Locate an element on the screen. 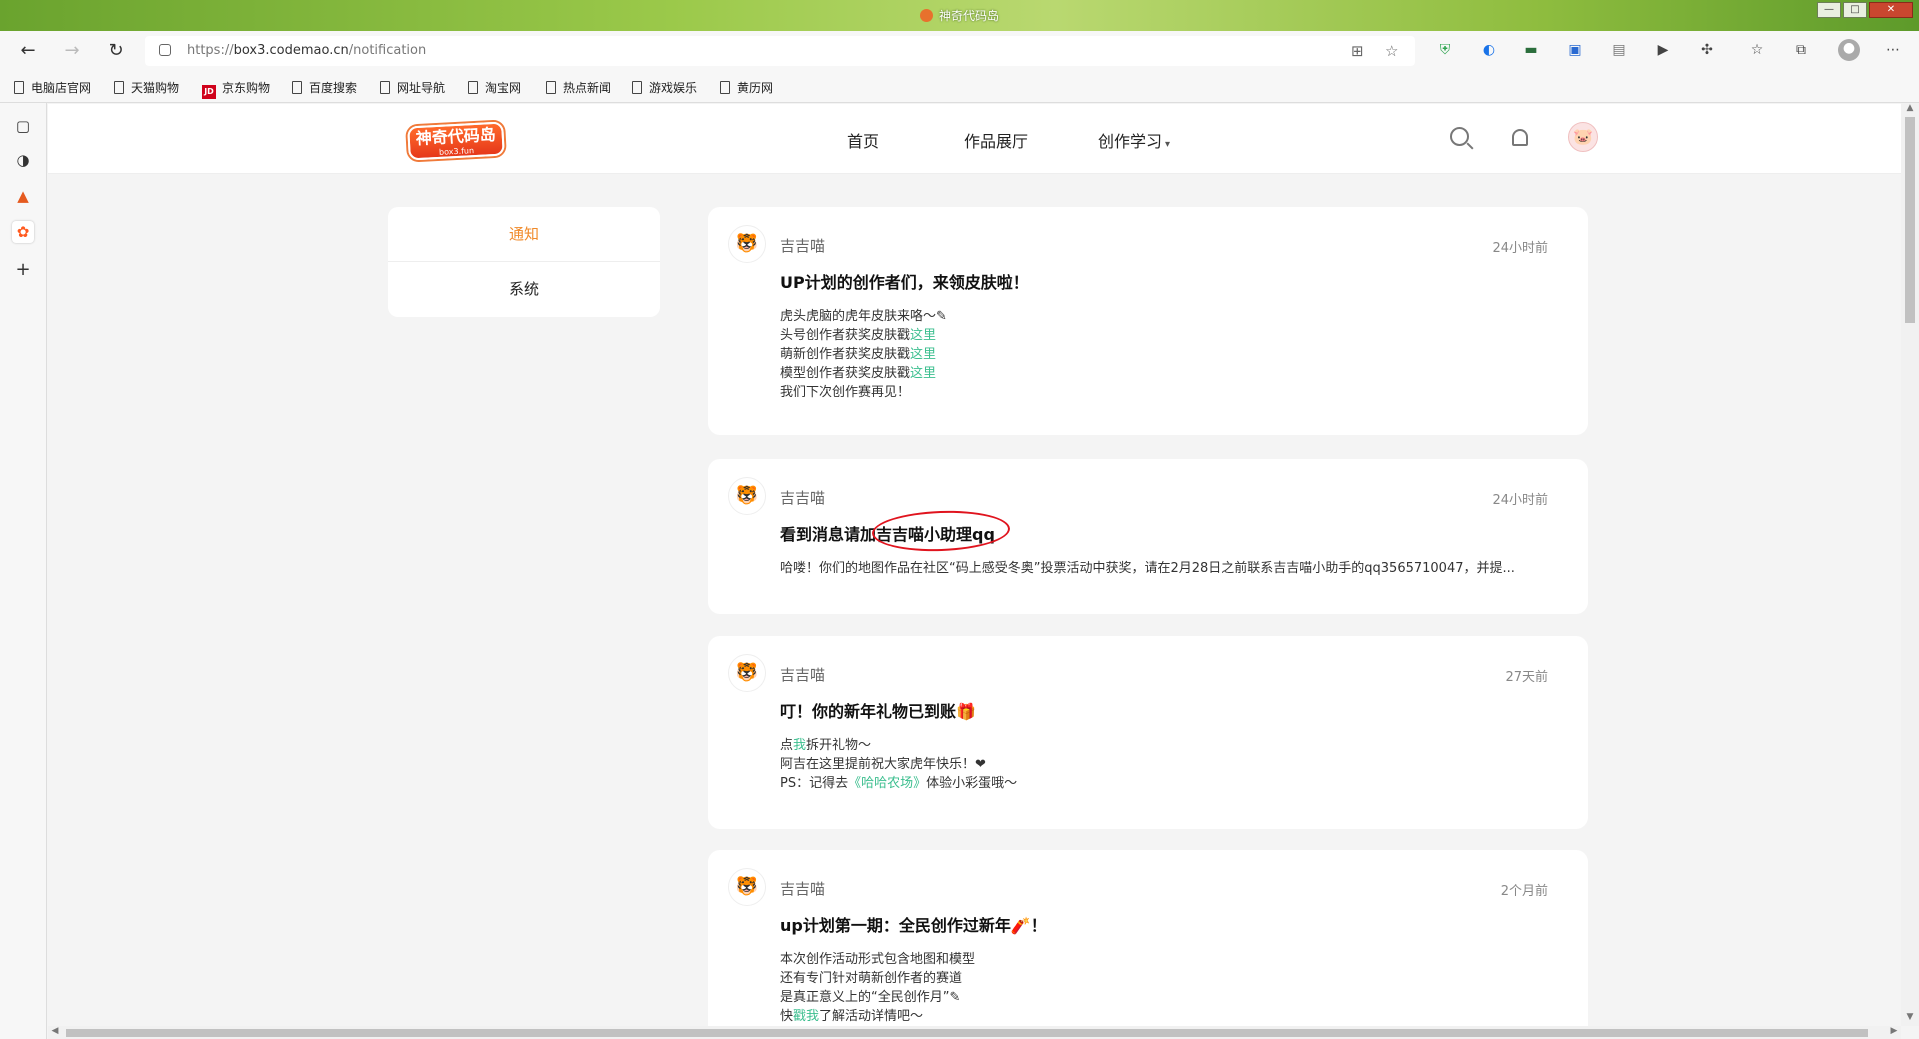  puzzle-extensions-icon: ✣ is located at coordinates (1707, 50).